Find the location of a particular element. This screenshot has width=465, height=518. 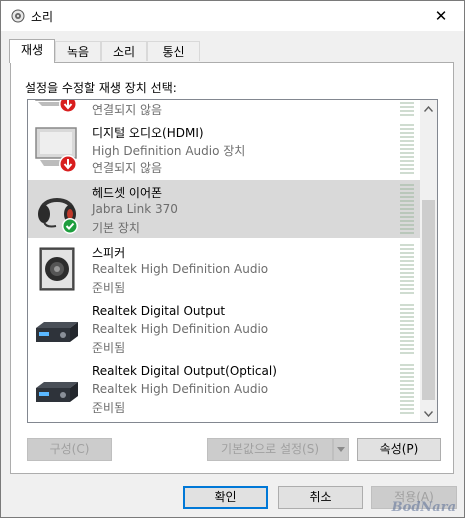

device-description: Jabra Link 370 is located at coordinates (135, 209).